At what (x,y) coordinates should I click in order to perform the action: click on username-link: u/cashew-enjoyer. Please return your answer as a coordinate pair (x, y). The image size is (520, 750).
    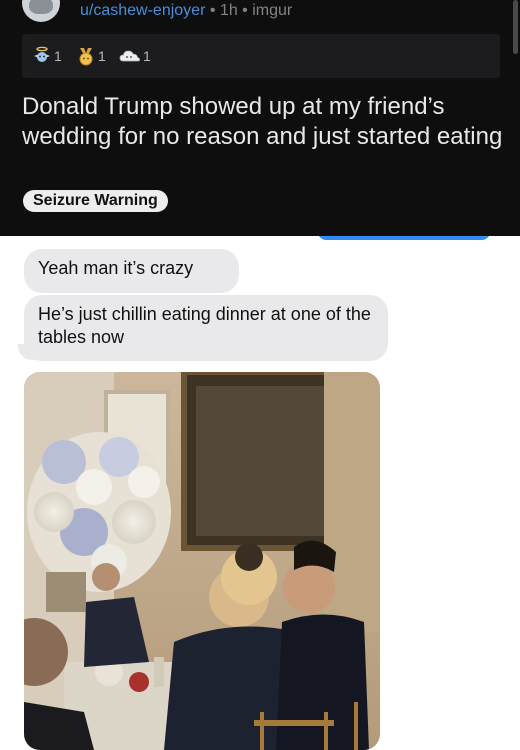
    Looking at the image, I should click on (142, 10).